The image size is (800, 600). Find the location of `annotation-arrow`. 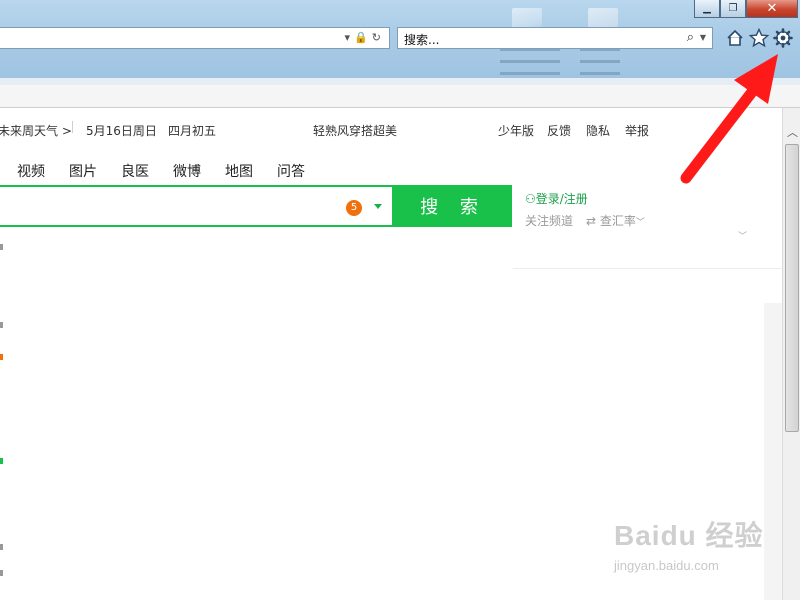

annotation-arrow is located at coordinates (729, 119).